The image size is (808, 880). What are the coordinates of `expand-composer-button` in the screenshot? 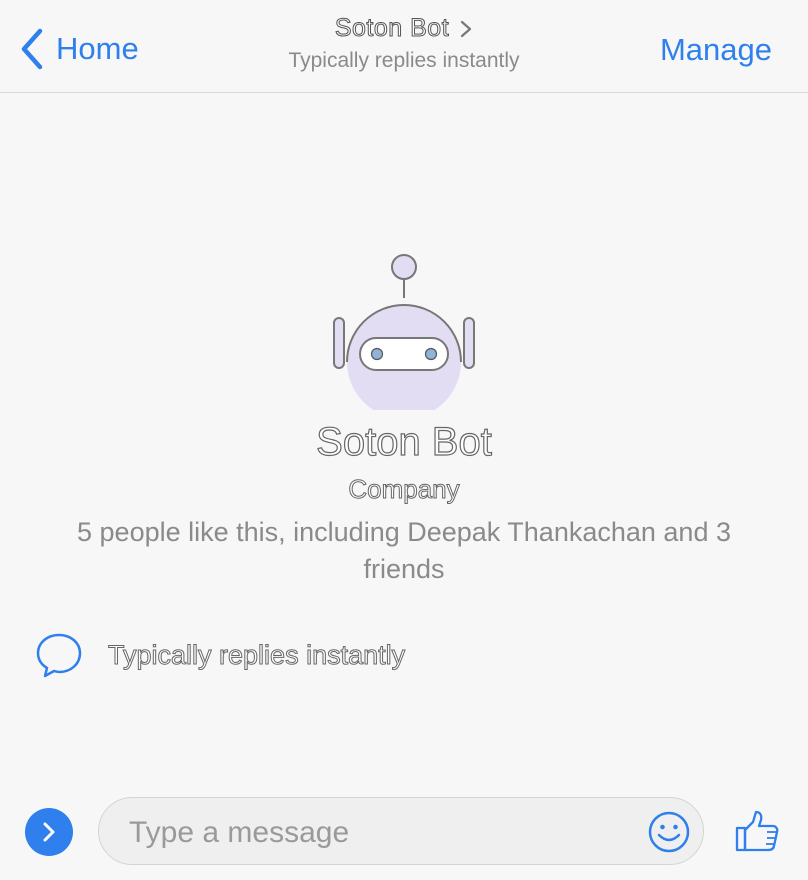 It's located at (49, 832).